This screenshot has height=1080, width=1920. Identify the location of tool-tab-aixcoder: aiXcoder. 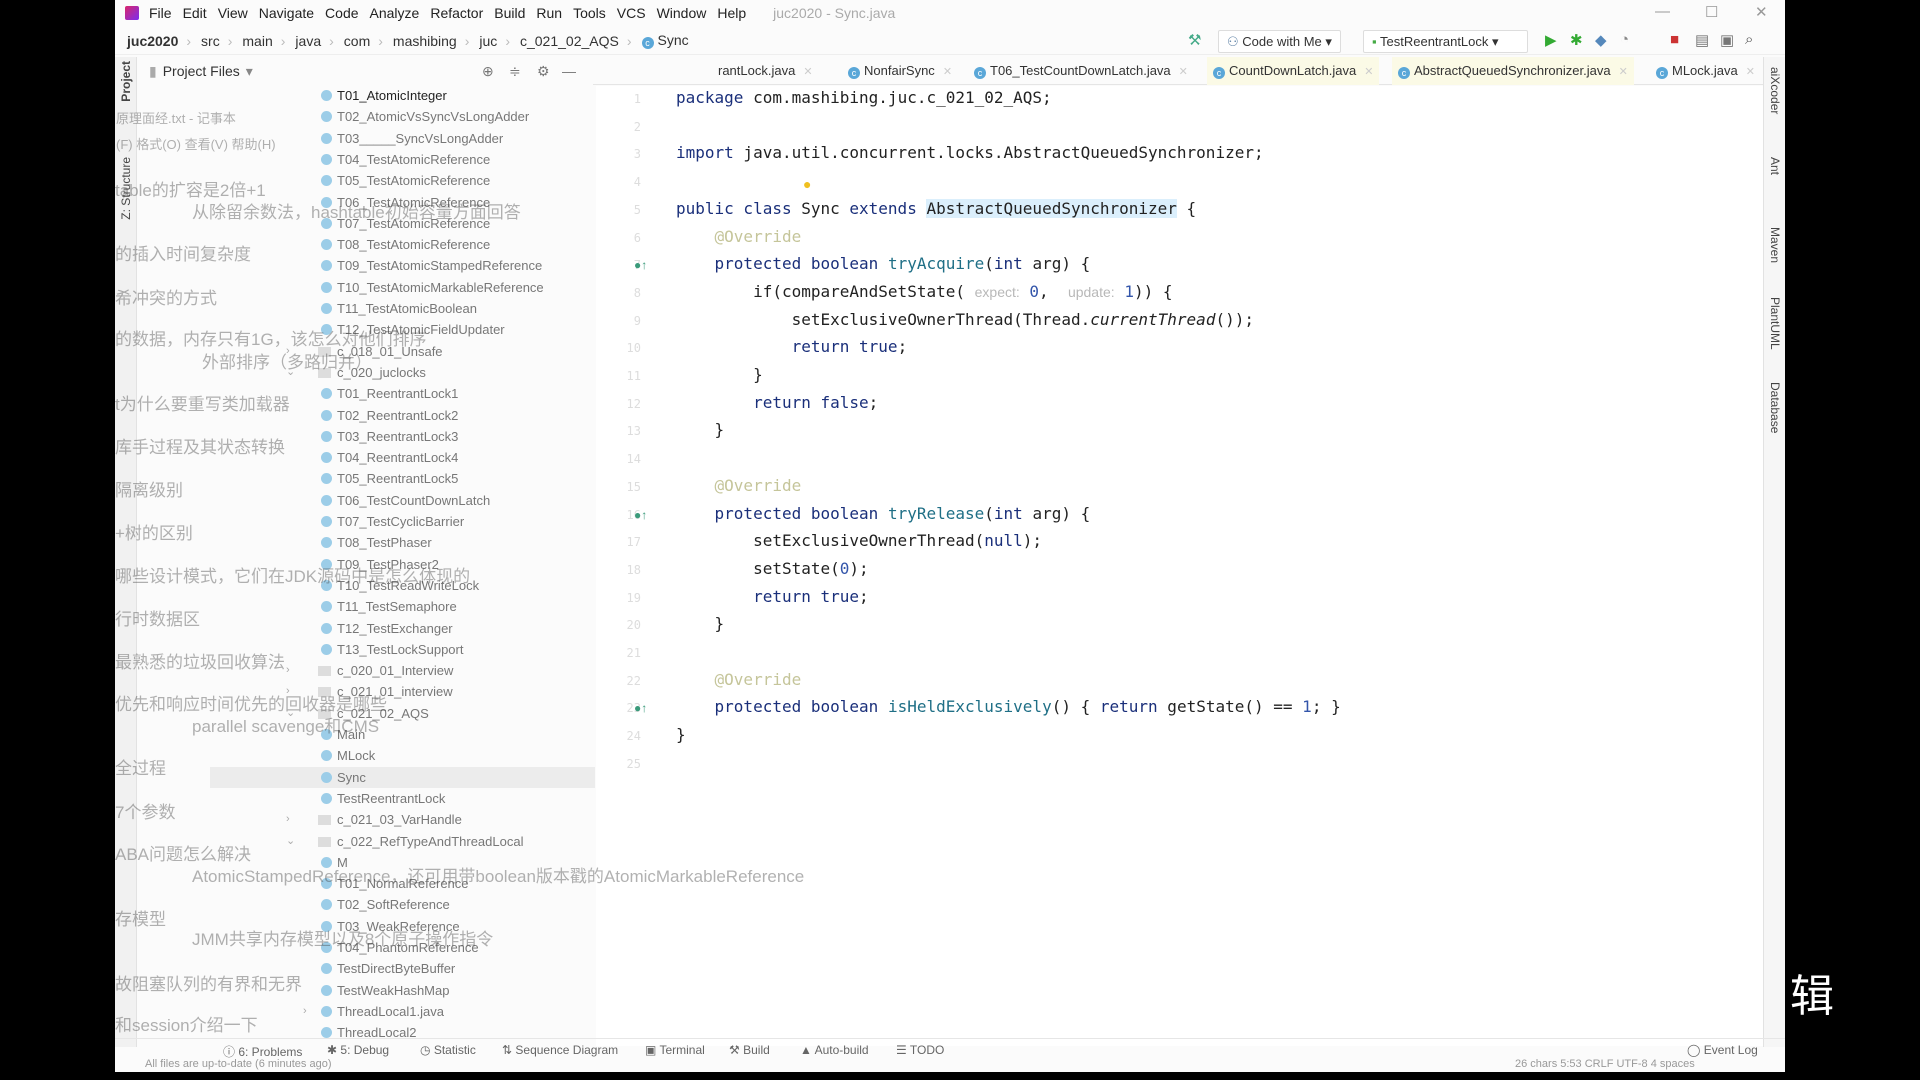
(1775, 90).